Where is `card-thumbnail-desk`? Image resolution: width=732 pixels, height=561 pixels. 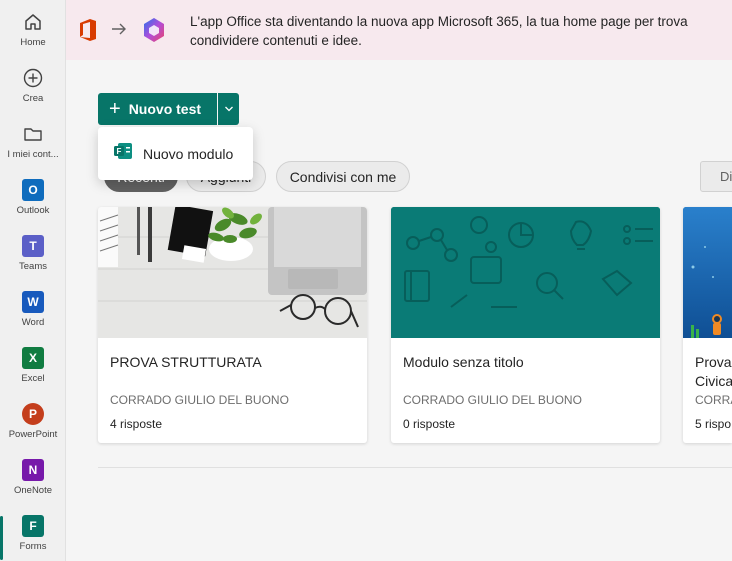
card-thumbnail-desk is located at coordinates (232, 272).